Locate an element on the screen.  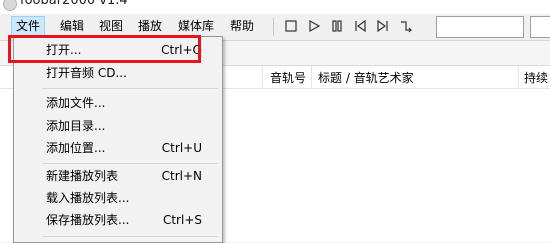
stop-icon is located at coordinates (291, 26).